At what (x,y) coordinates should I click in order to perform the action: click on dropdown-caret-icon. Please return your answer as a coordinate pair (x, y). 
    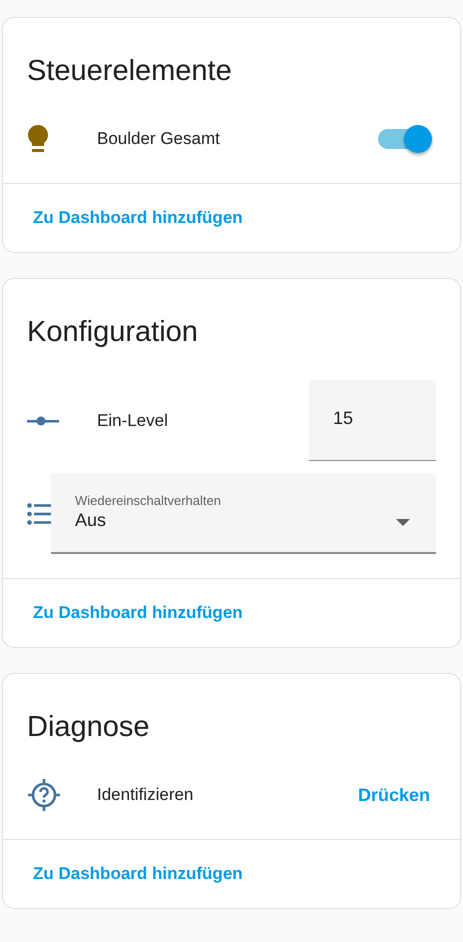
    Looking at the image, I should click on (403, 522).